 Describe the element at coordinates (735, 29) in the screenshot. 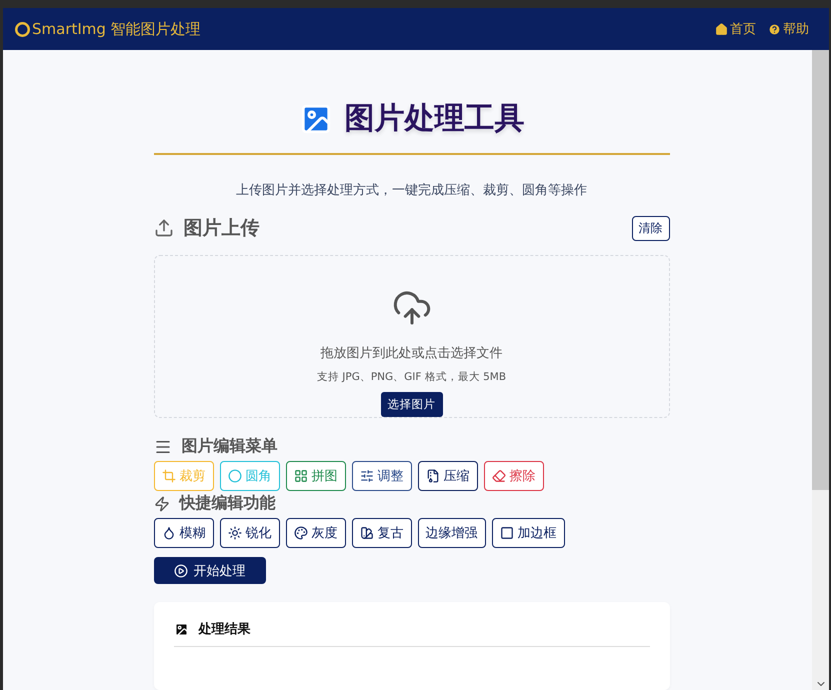

I see `home-link: 首页` at that location.